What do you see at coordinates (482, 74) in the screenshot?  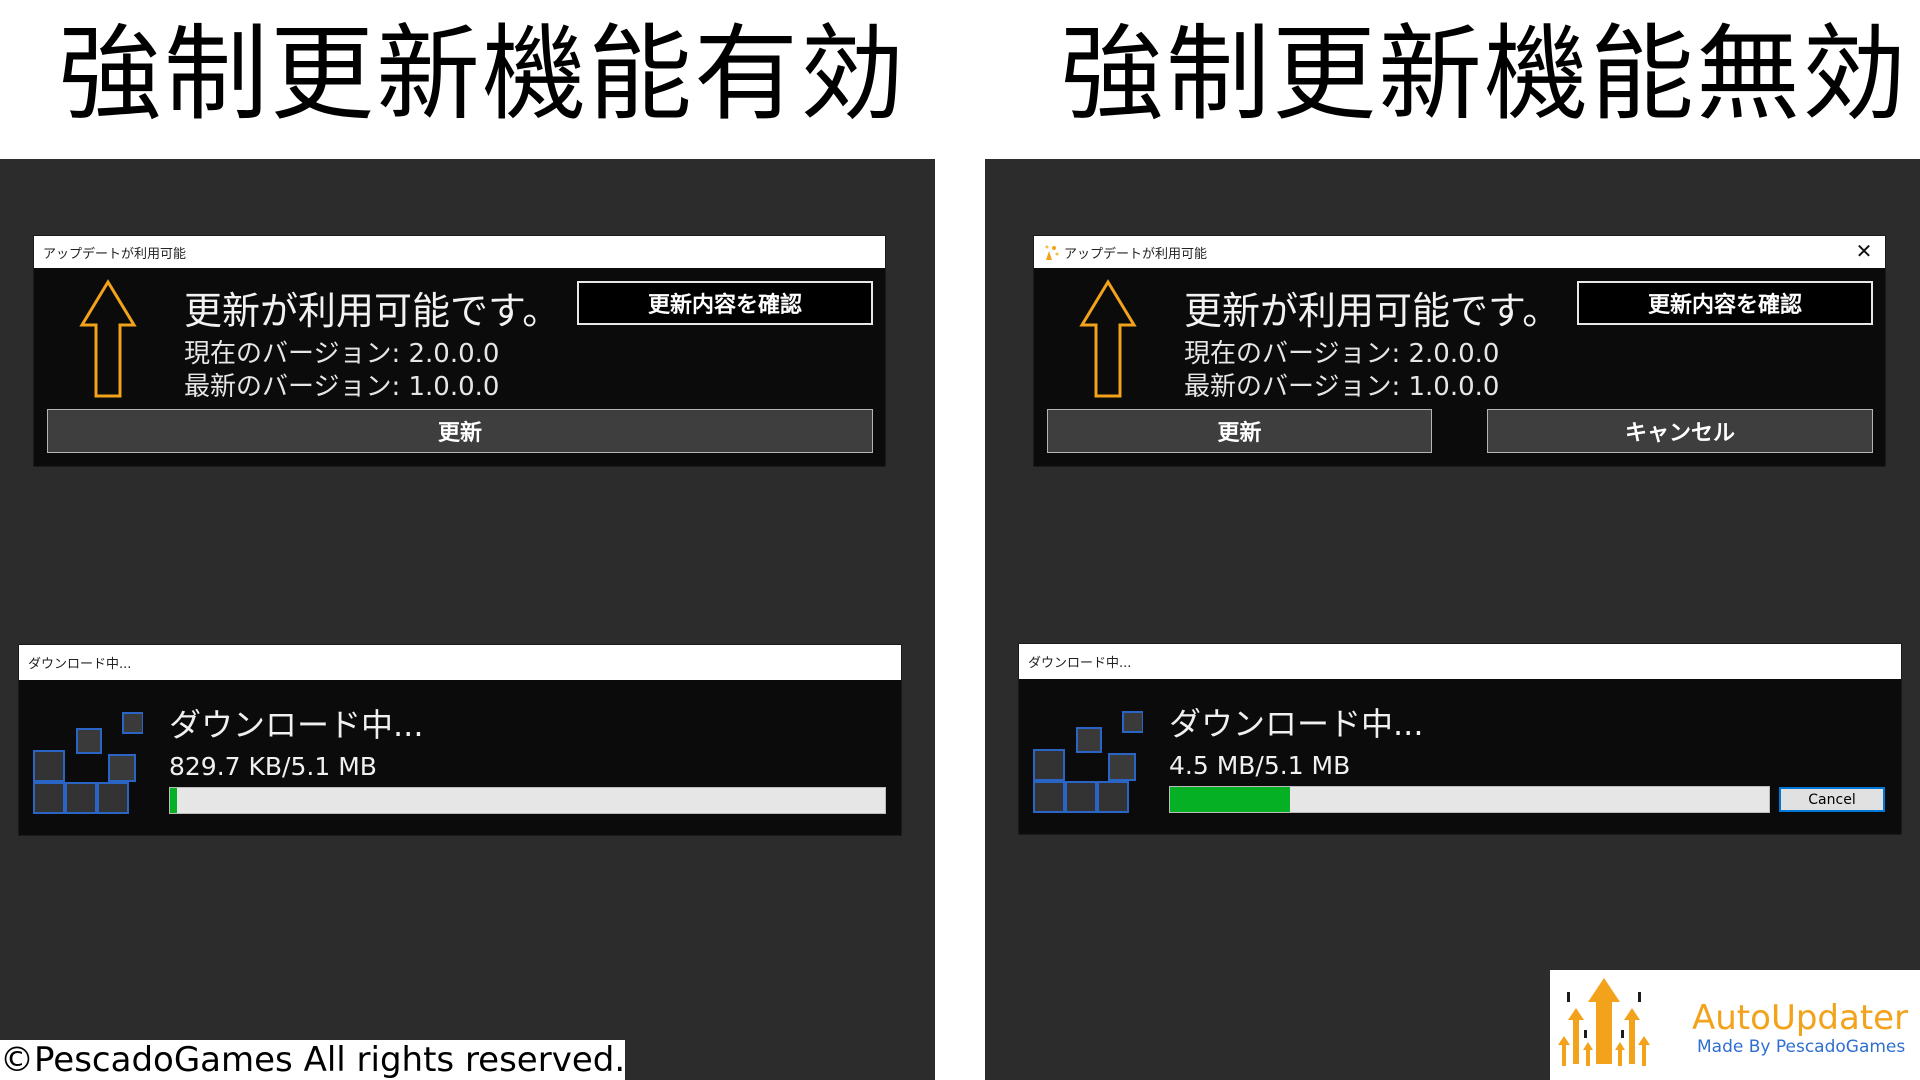 I see `heading-forced-enabled: 強制更新機能有効` at bounding box center [482, 74].